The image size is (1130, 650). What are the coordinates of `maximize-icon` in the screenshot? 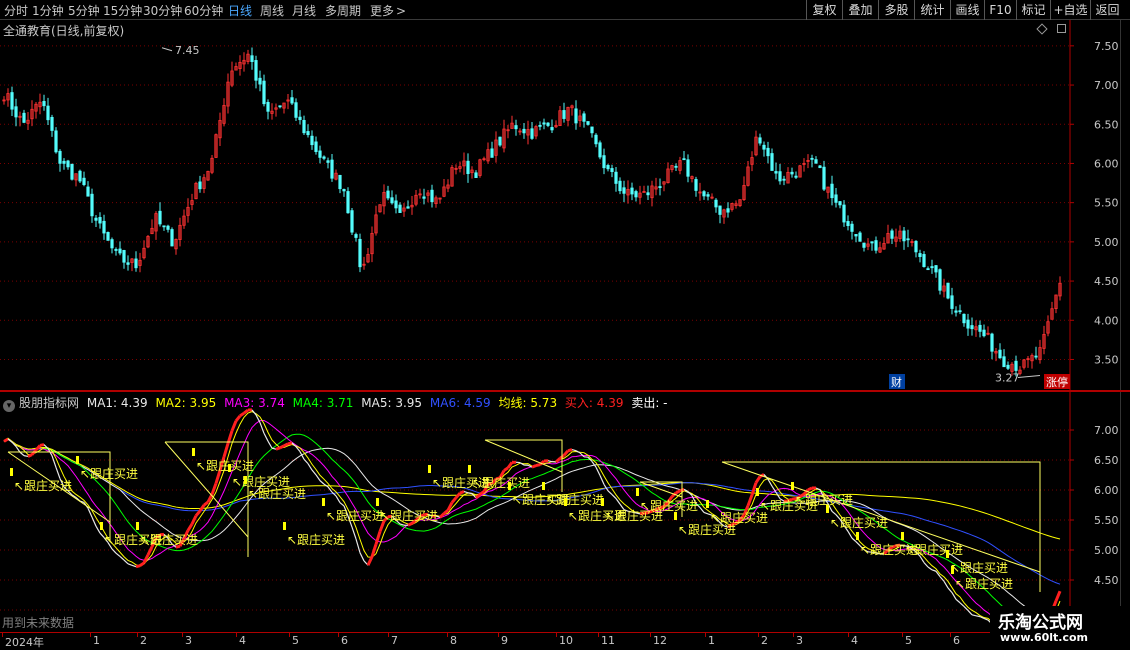 It's located at (1061, 28).